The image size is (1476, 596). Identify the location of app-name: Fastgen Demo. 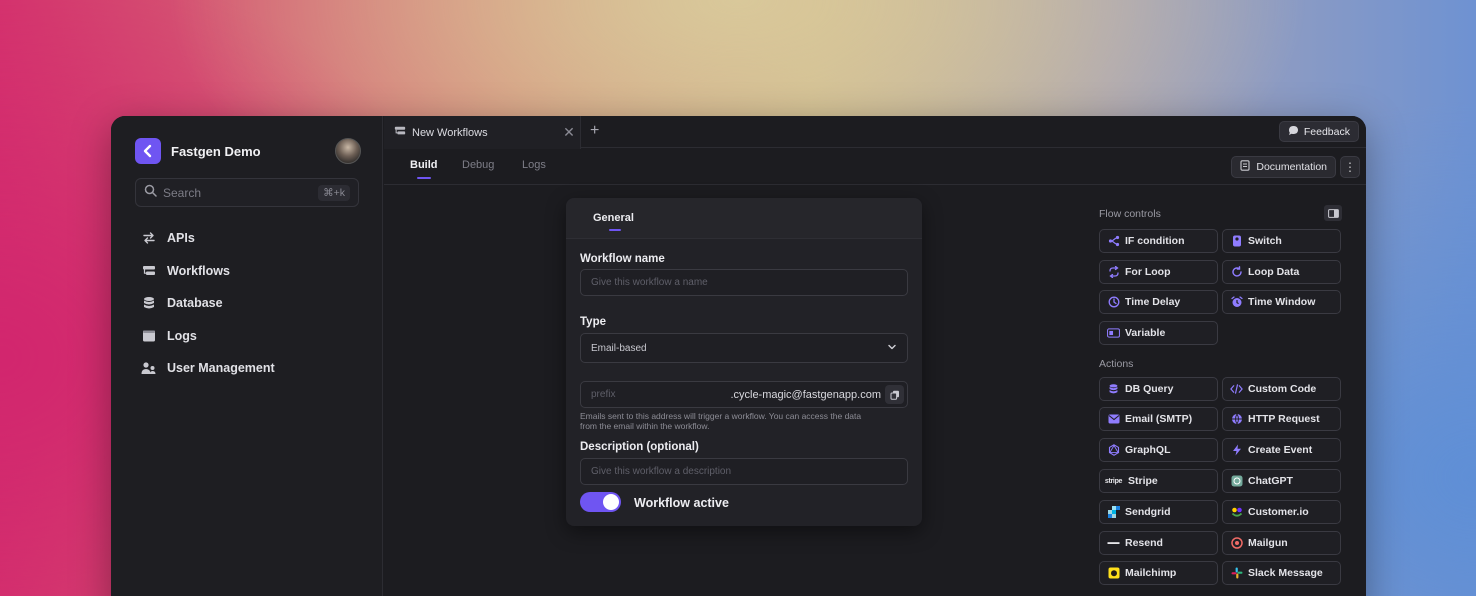
(216, 151).